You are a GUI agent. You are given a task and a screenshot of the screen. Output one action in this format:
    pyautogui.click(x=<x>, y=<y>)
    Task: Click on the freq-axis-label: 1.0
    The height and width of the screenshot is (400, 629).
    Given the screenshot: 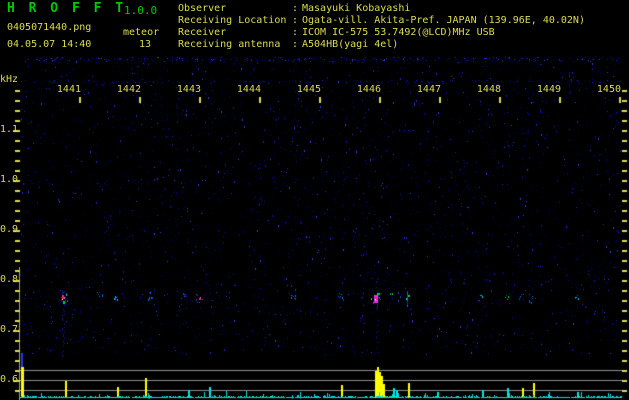 What is the action you would take?
    pyautogui.click(x=9, y=179)
    